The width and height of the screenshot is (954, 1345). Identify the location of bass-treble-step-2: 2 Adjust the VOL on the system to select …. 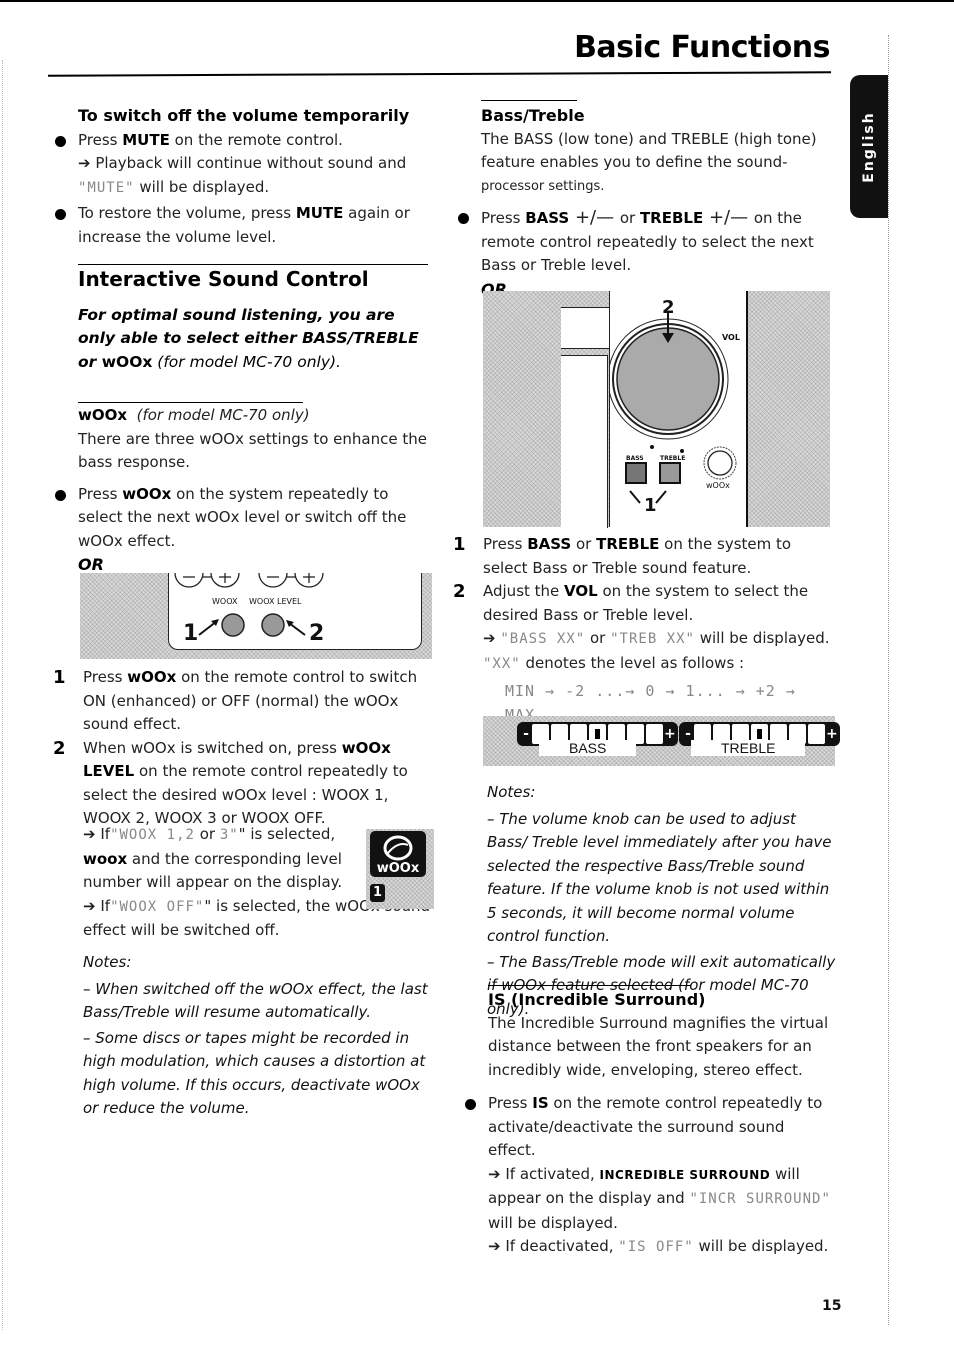
(631, 602).